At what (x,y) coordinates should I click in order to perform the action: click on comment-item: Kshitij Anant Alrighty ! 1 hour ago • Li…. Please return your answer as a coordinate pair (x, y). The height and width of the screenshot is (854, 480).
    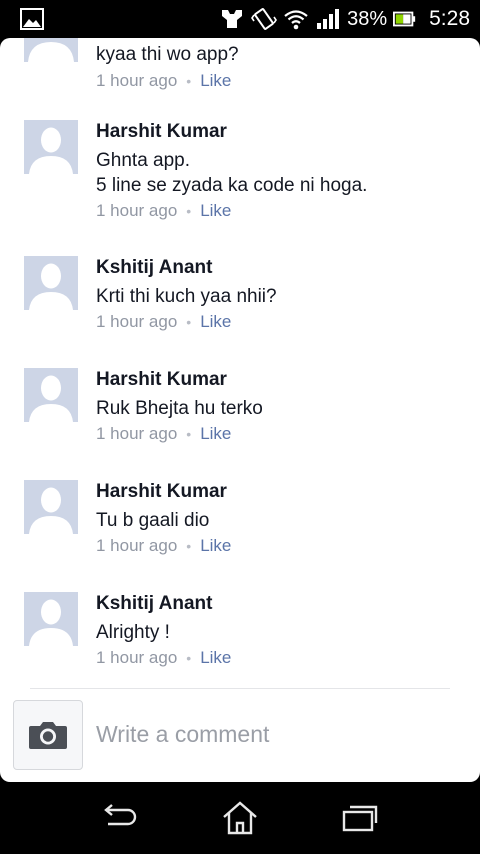
    Looking at the image, I should click on (240, 637).